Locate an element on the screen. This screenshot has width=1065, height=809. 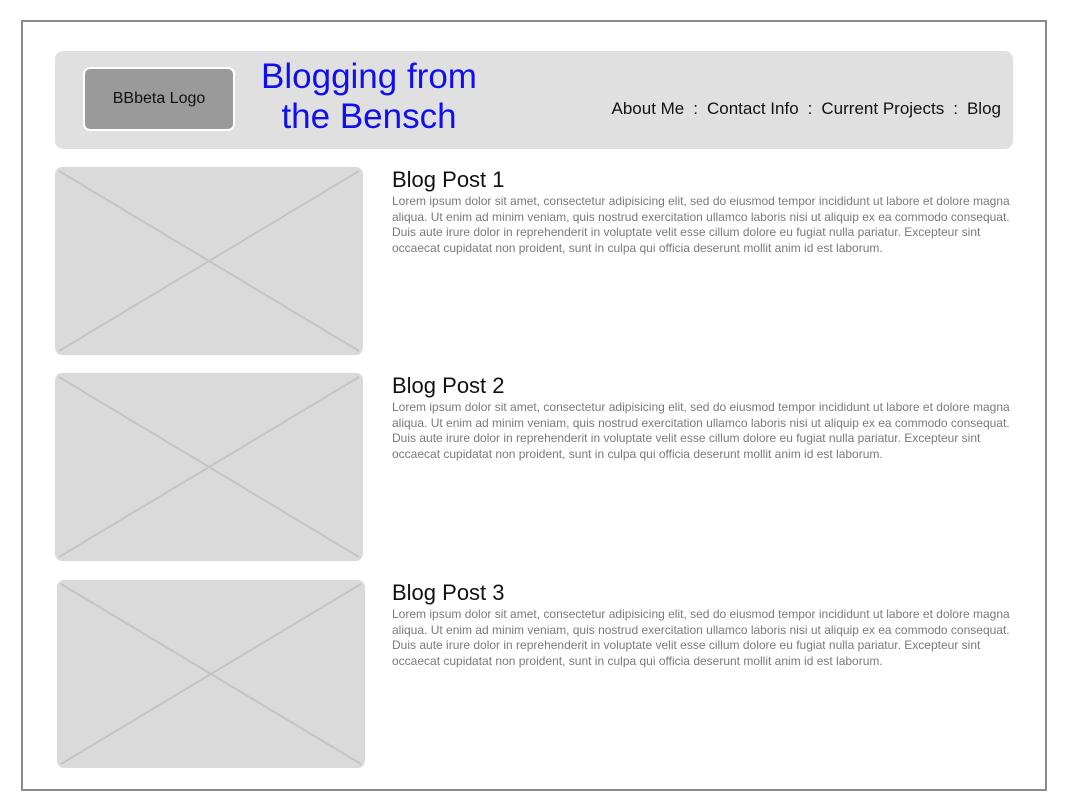
logo-label: BBbeta Logo is located at coordinates (159, 98).